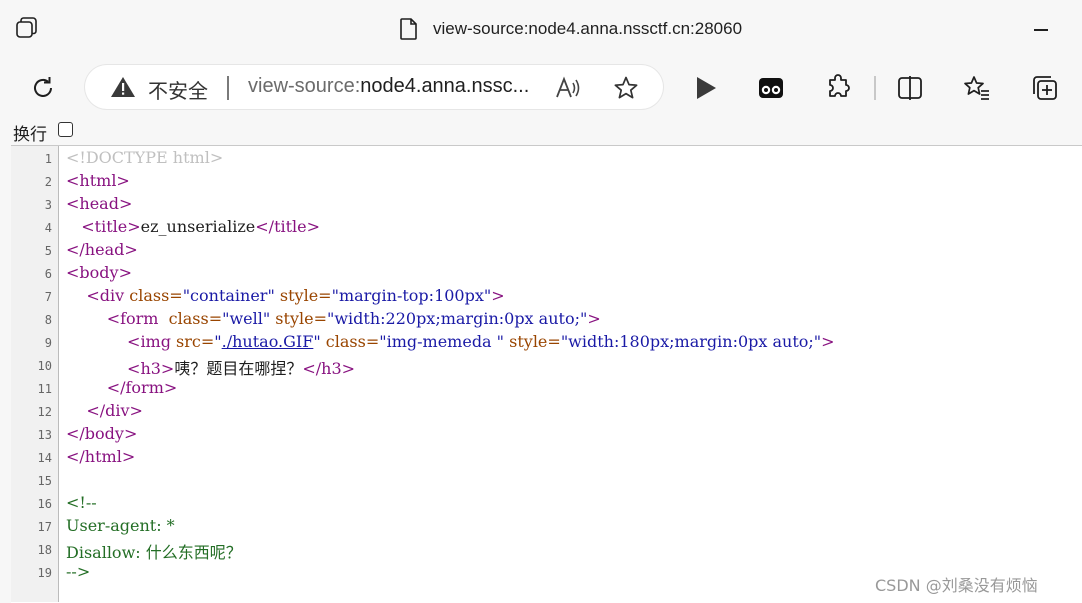 This screenshot has height=603, width=1082. Describe the element at coordinates (149, 341) in the screenshot. I see `tag-token: <img` at that location.